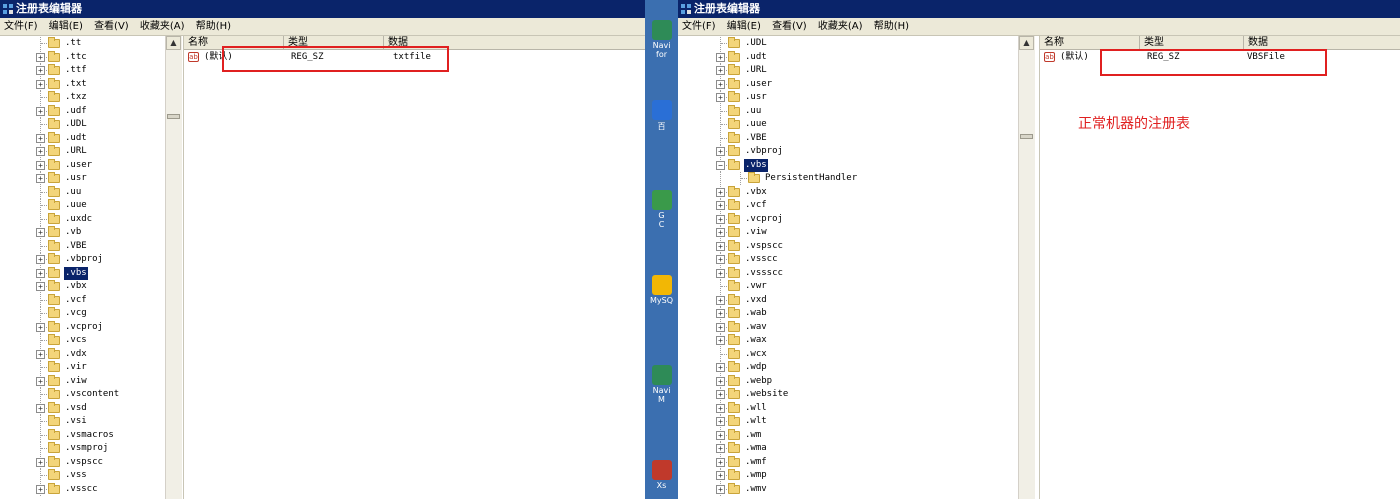 The width and height of the screenshot is (1400, 499). I want to click on tree-key-label: .vwr, so click(756, 286).